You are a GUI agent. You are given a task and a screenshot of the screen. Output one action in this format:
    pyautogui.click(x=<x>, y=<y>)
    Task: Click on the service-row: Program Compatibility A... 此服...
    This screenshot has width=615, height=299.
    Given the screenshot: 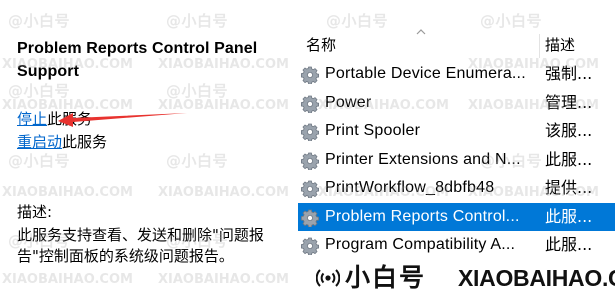 What is the action you would take?
    pyautogui.click(x=456, y=245)
    